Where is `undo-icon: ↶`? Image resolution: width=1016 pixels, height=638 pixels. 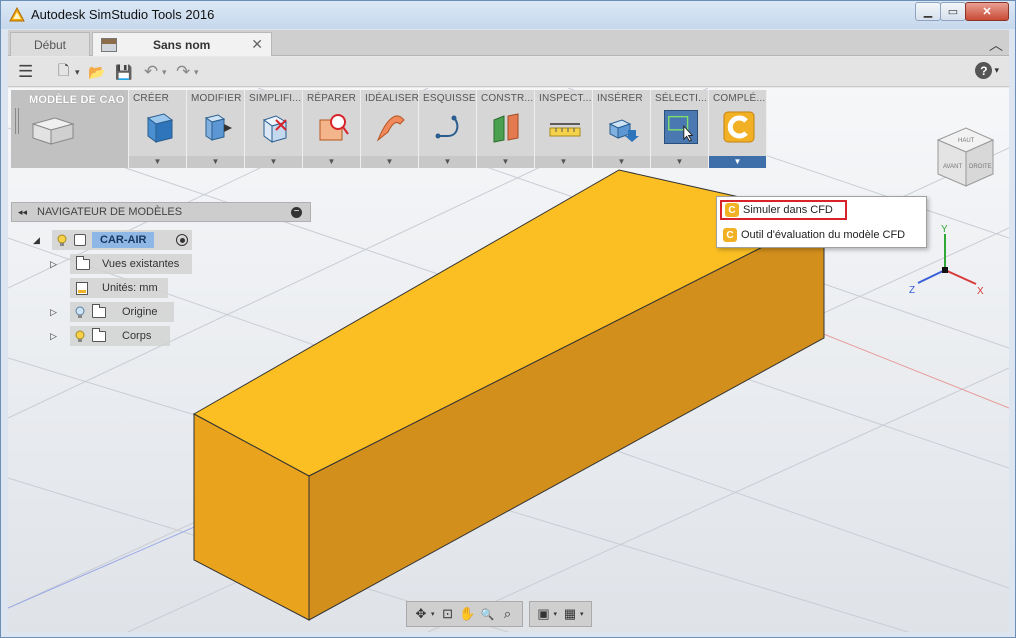 undo-icon: ↶ is located at coordinates (151, 71).